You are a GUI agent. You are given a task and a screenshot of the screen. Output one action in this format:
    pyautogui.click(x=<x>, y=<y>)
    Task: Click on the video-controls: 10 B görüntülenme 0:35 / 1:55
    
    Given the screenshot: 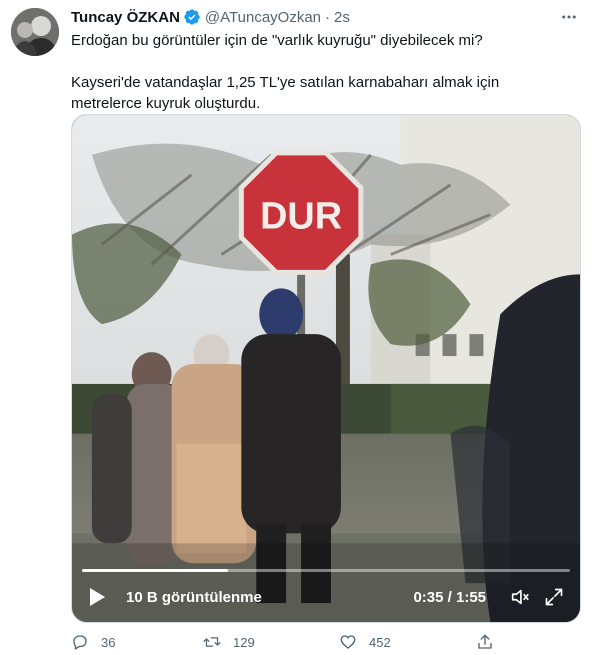 What is the action you would take?
    pyautogui.click(x=326, y=597)
    